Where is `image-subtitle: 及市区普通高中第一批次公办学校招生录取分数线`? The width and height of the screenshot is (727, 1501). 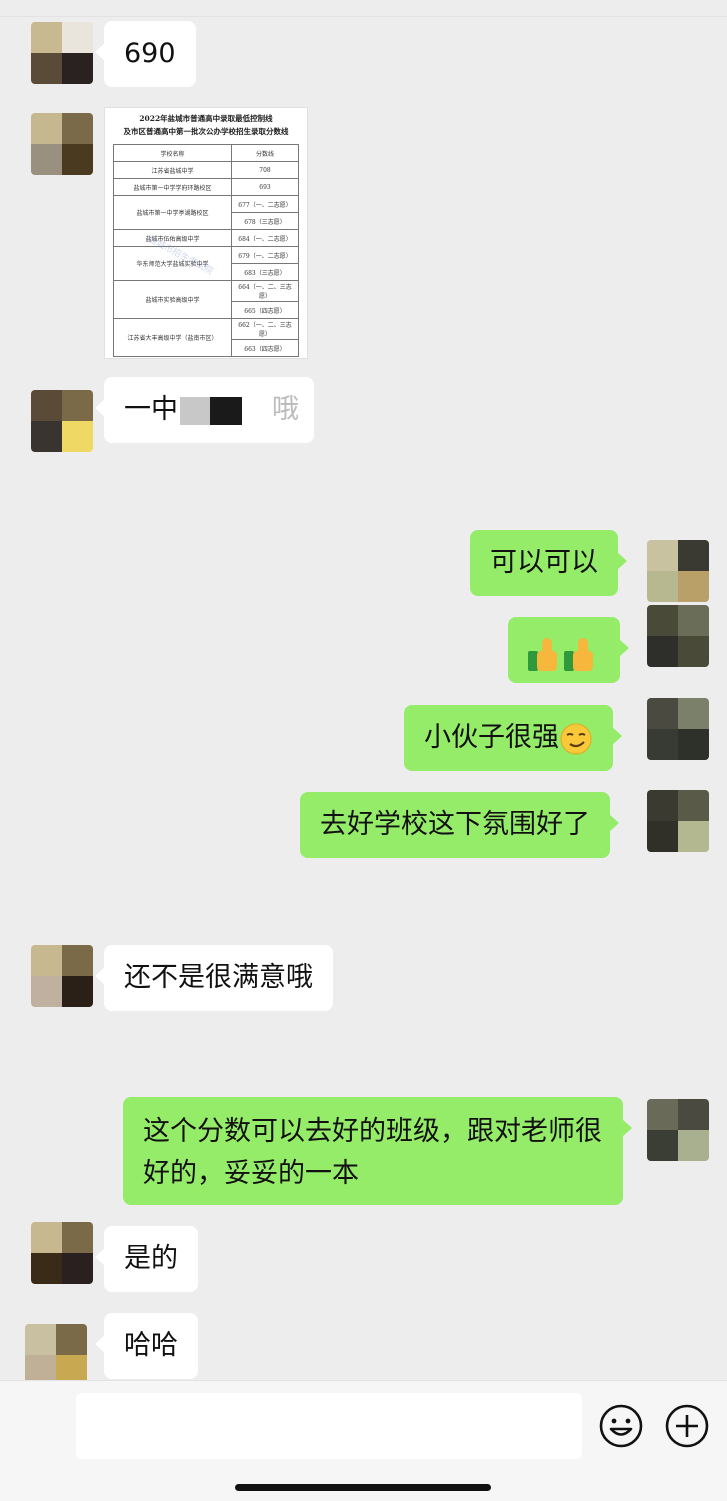 image-subtitle: 及市区普通高中第一批次公办学校招生录取分数线 is located at coordinates (206, 131).